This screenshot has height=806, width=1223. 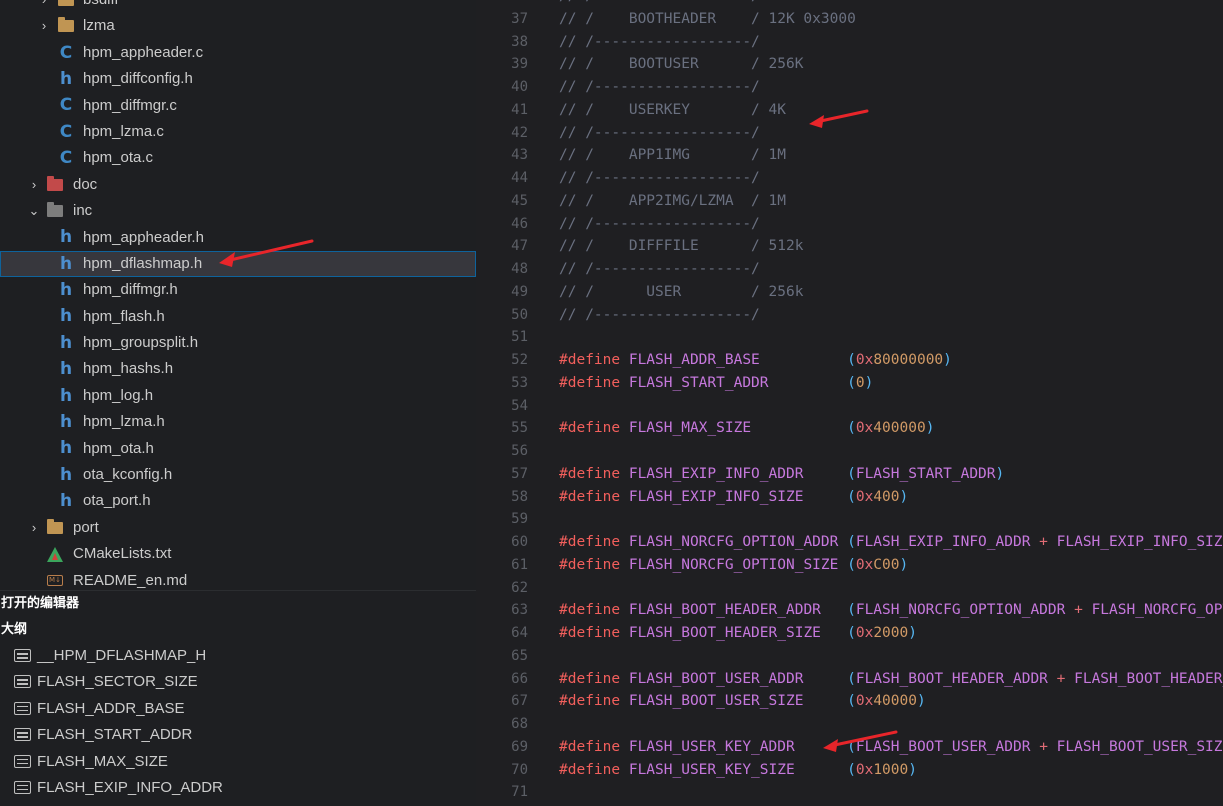 What do you see at coordinates (849, 770) in the screenshot?
I see `code-line: 70 #define FLASH_USER_KEY_SIZE (0x1000)` at bounding box center [849, 770].